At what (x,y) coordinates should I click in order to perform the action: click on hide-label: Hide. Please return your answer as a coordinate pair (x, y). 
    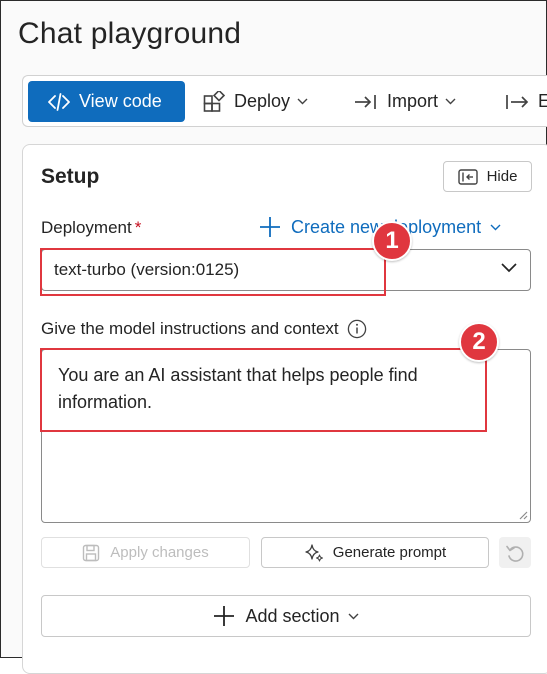
    Looking at the image, I should click on (502, 176).